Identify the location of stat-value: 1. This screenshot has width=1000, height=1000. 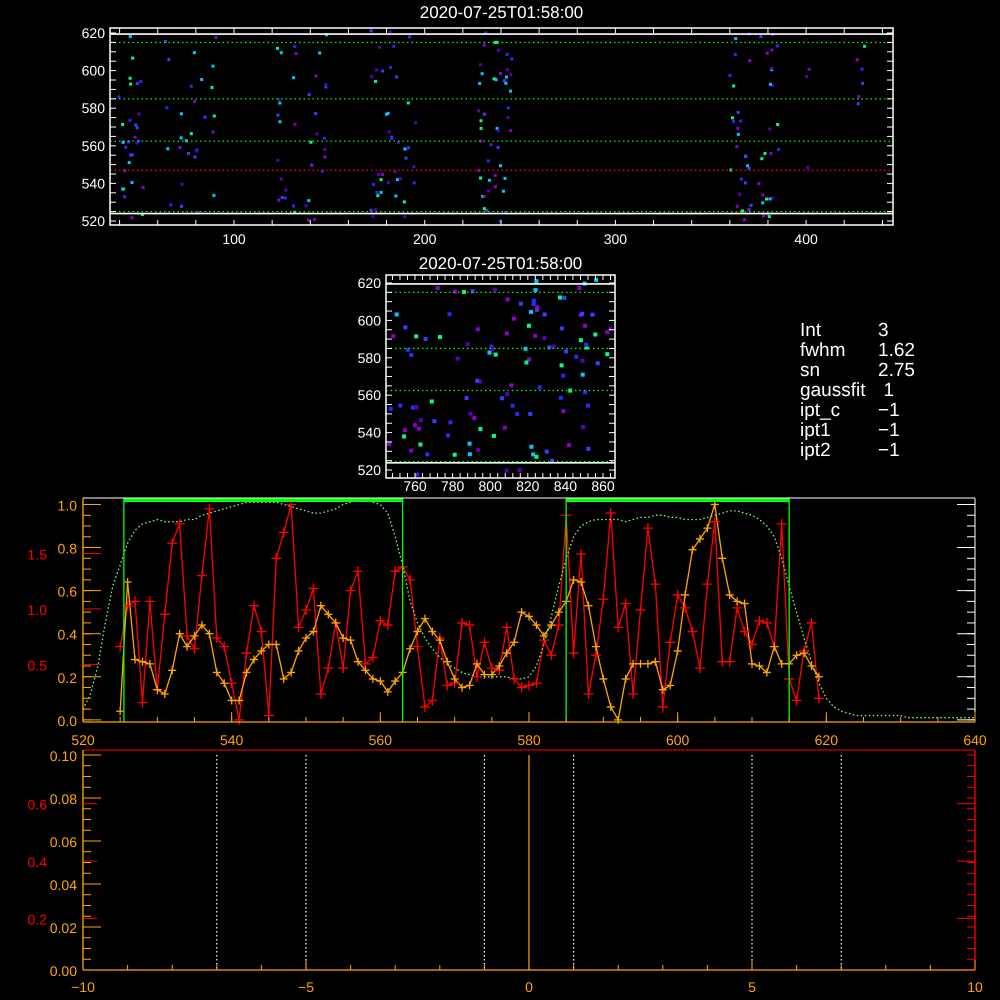
(888, 391).